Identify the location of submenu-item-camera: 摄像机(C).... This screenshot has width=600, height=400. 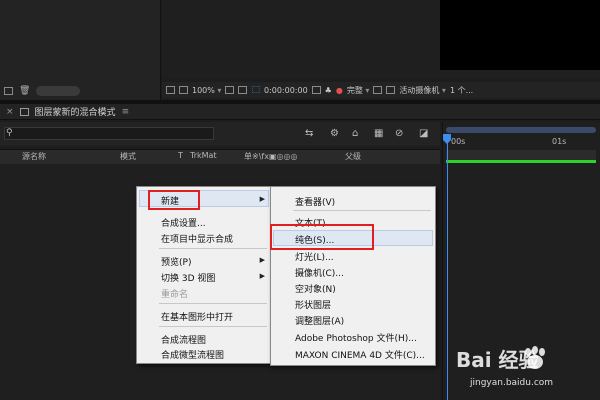
(319, 272).